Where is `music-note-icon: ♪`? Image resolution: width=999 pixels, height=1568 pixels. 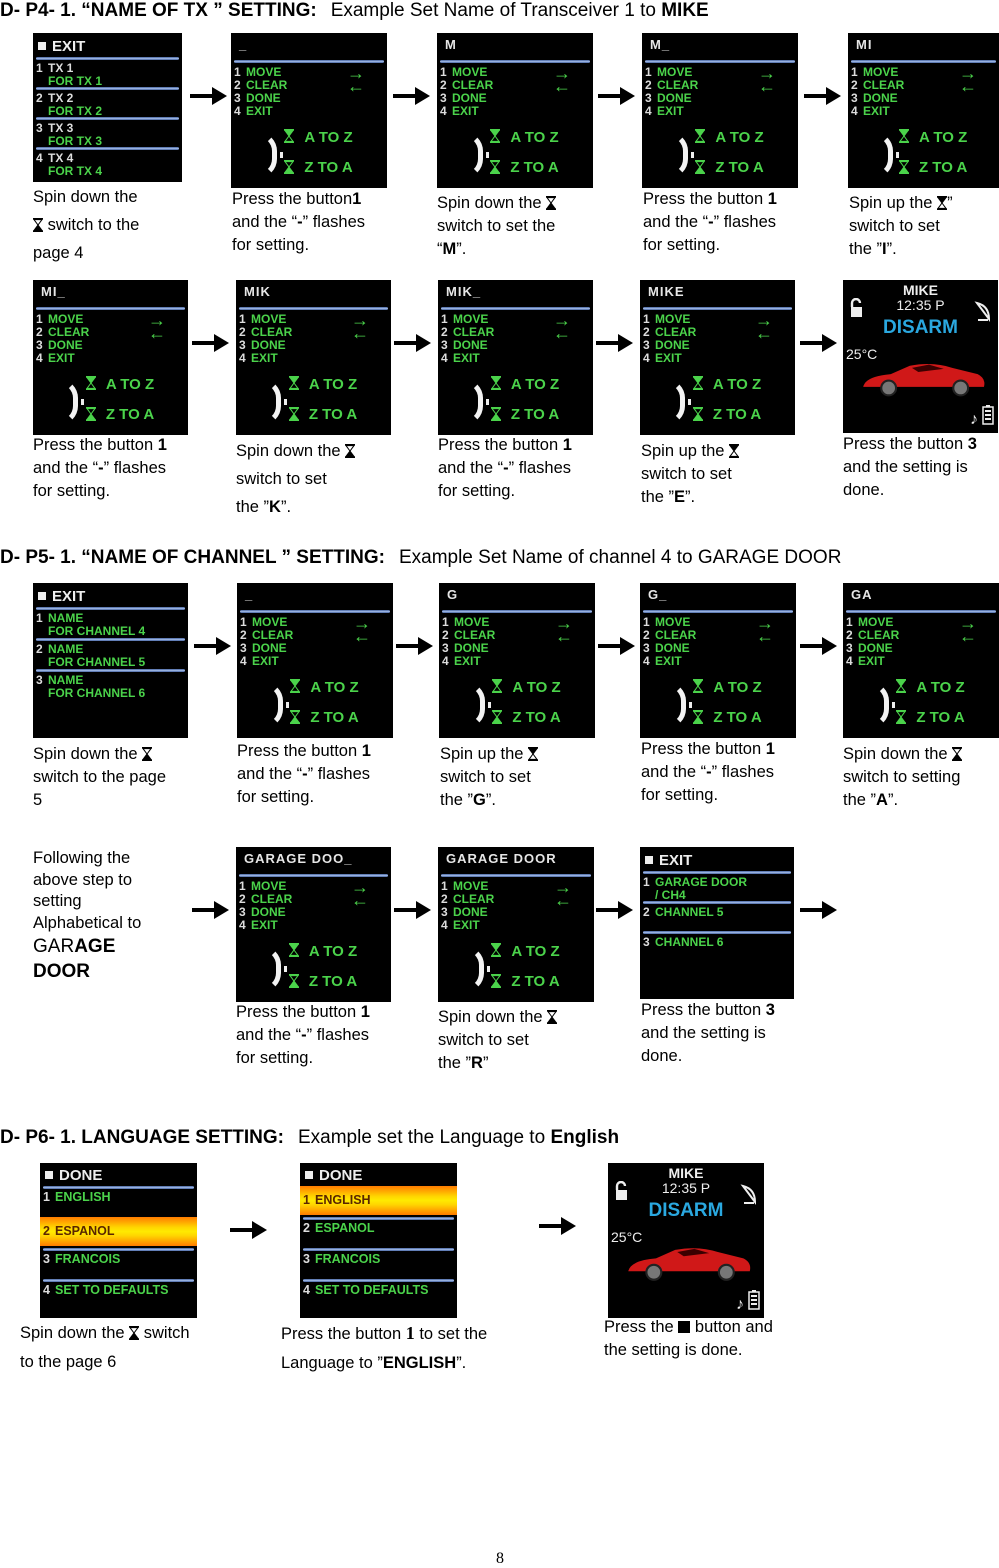
music-note-icon: ♪ is located at coordinates (974, 419).